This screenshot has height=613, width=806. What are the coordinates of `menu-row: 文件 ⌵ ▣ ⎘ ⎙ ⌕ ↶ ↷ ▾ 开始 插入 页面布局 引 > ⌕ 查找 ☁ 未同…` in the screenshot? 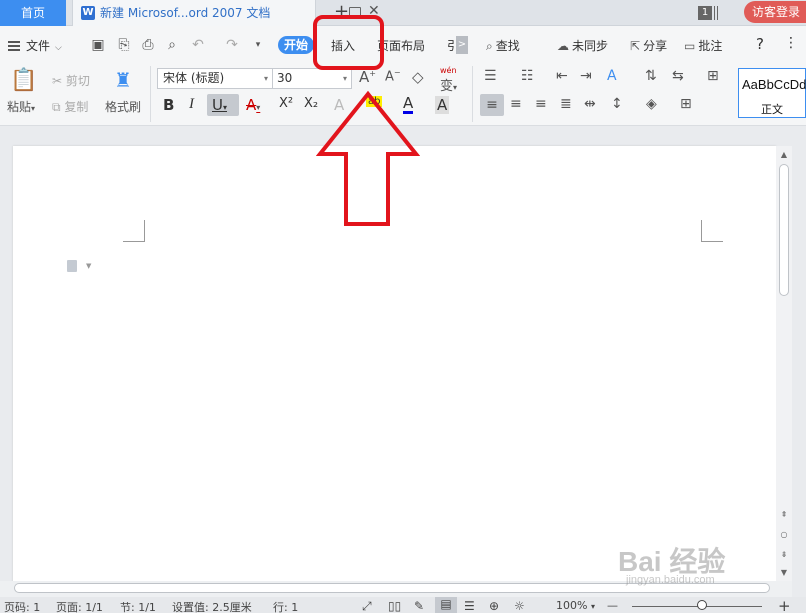 It's located at (403, 45).